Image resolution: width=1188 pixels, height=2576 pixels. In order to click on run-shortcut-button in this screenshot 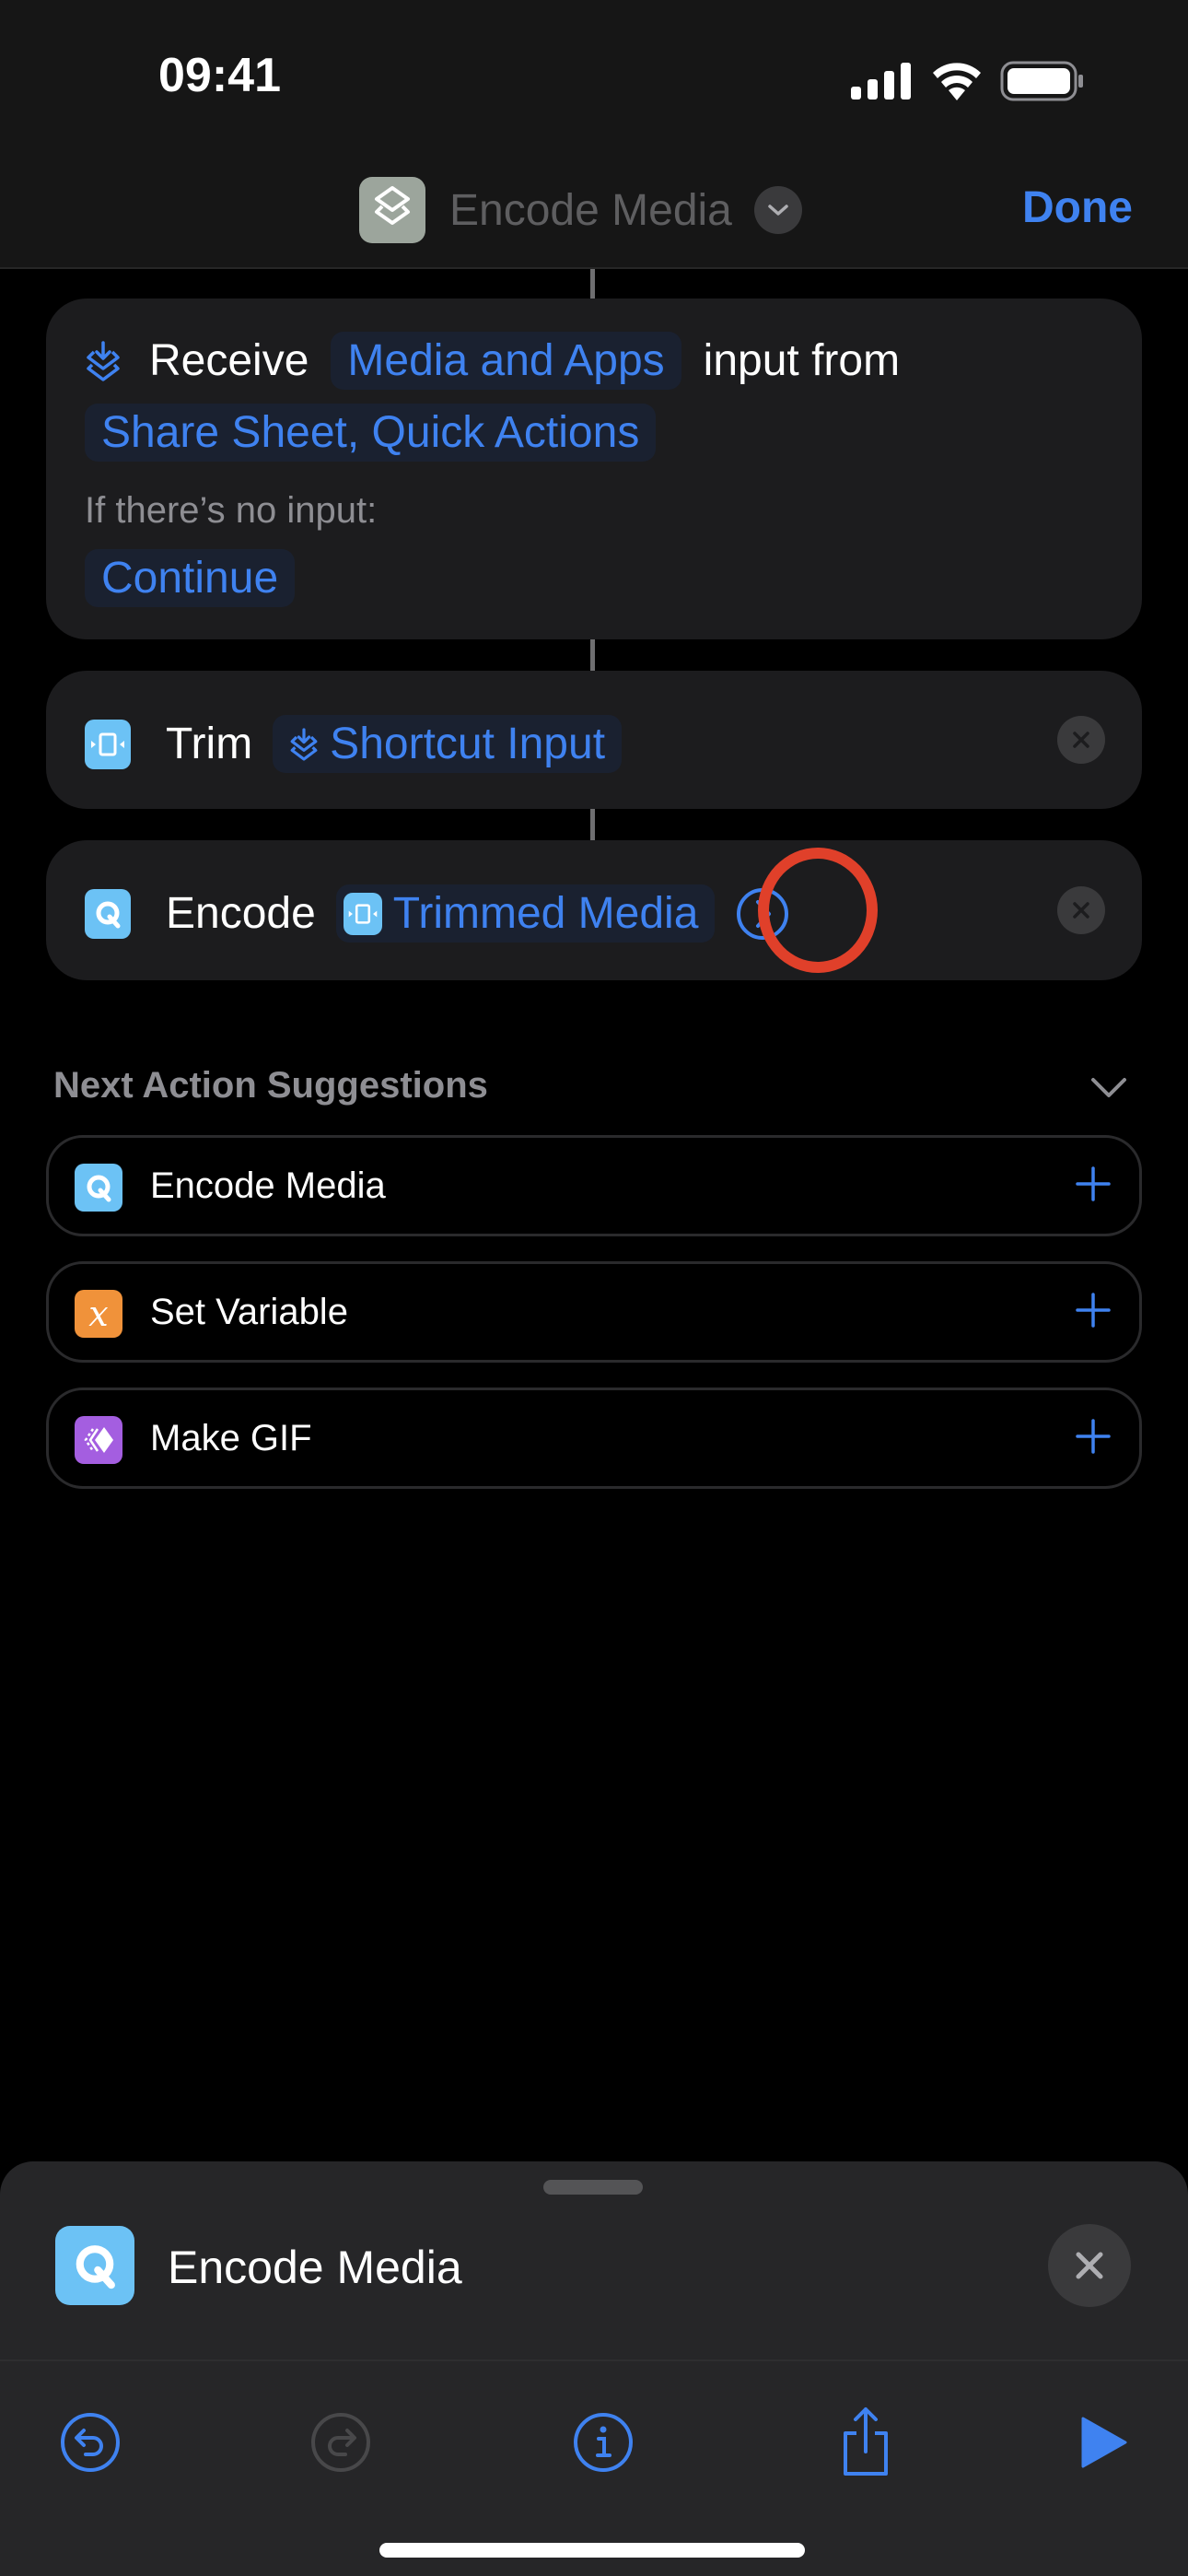, I will do `click(1103, 2442)`.